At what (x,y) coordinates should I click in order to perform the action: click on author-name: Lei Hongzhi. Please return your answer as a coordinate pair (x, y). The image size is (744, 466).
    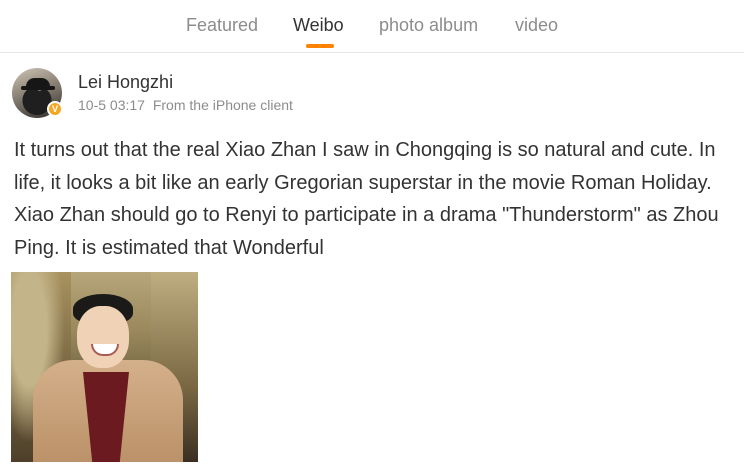
    Looking at the image, I should click on (125, 82).